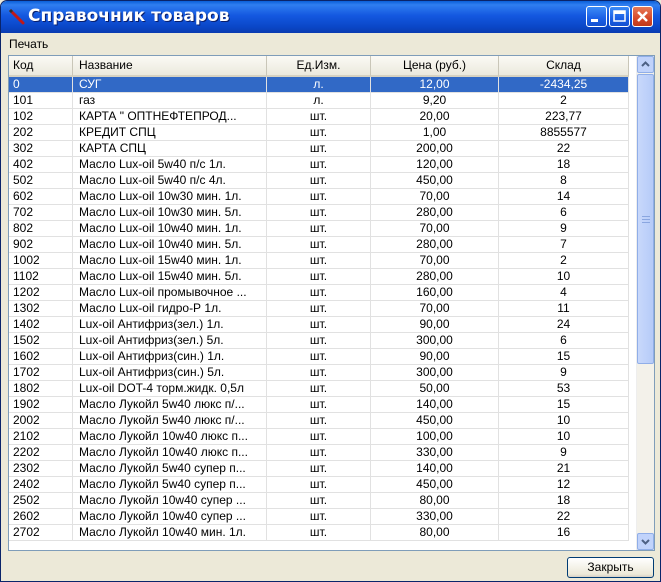  What do you see at coordinates (170, 132) in the screenshot?
I see `cell-name: КРЕДИТ СПЦ` at bounding box center [170, 132].